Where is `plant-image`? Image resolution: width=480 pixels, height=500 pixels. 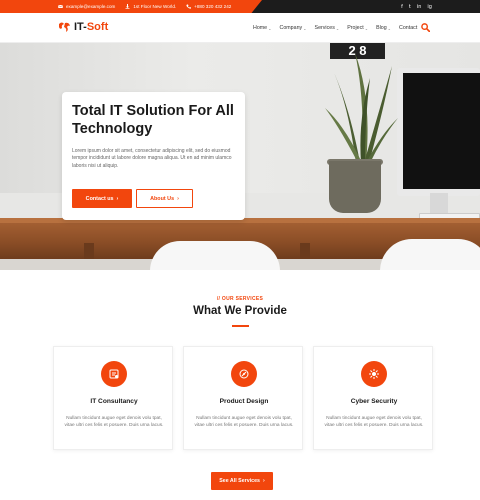
plant-image is located at coordinates (361, 108).